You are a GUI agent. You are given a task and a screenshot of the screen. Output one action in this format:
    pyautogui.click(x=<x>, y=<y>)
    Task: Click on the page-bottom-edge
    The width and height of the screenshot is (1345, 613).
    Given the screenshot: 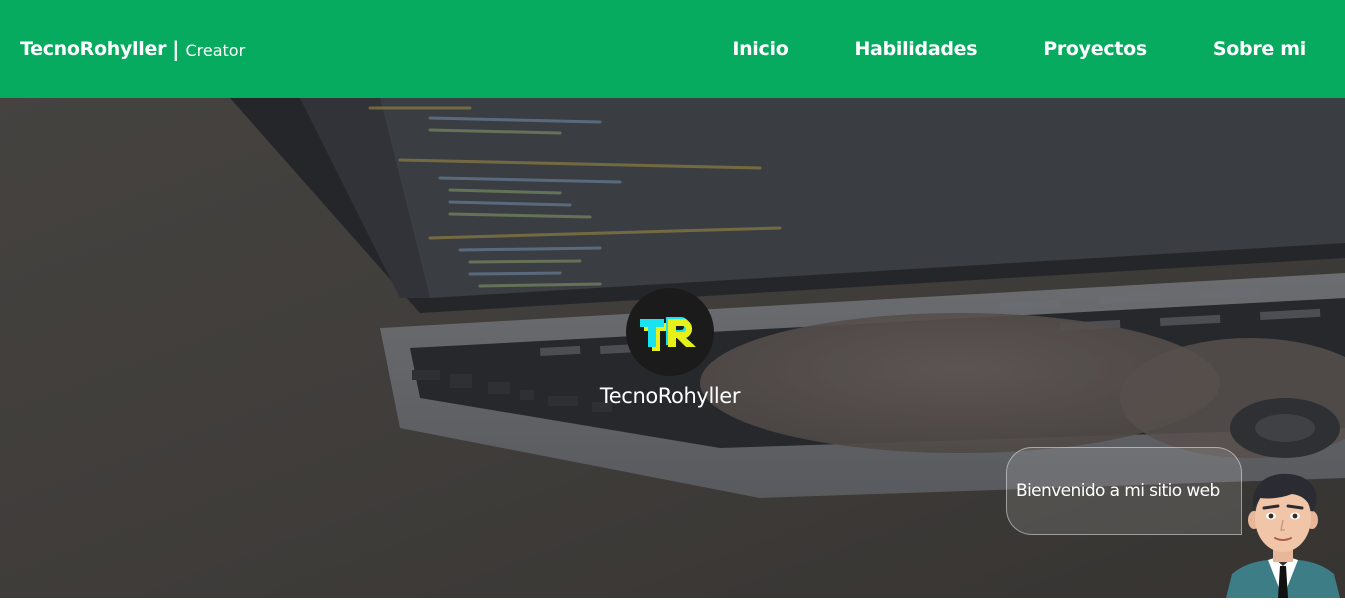 What is the action you would take?
    pyautogui.click(x=672, y=605)
    